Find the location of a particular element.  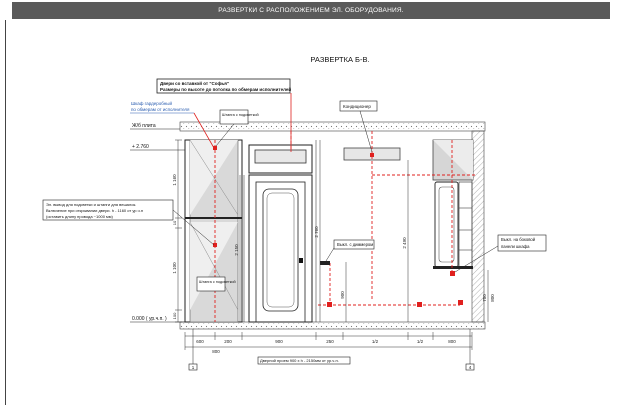

side-switch-line1: Выкл. на боковой is located at coordinates (518, 239).